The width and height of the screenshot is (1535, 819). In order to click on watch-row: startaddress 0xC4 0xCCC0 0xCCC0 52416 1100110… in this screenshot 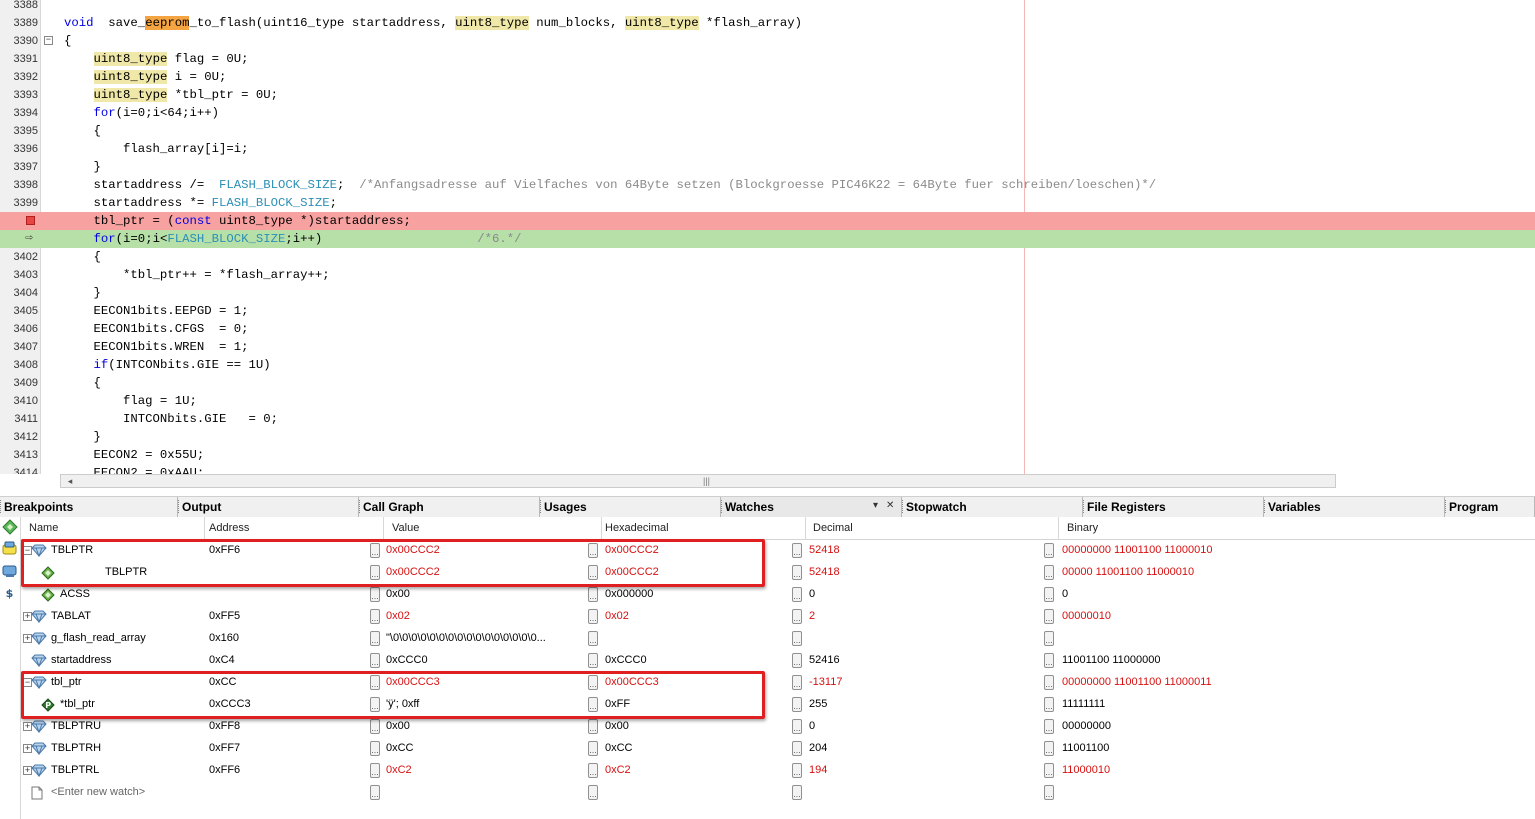, I will do `click(778, 661)`.